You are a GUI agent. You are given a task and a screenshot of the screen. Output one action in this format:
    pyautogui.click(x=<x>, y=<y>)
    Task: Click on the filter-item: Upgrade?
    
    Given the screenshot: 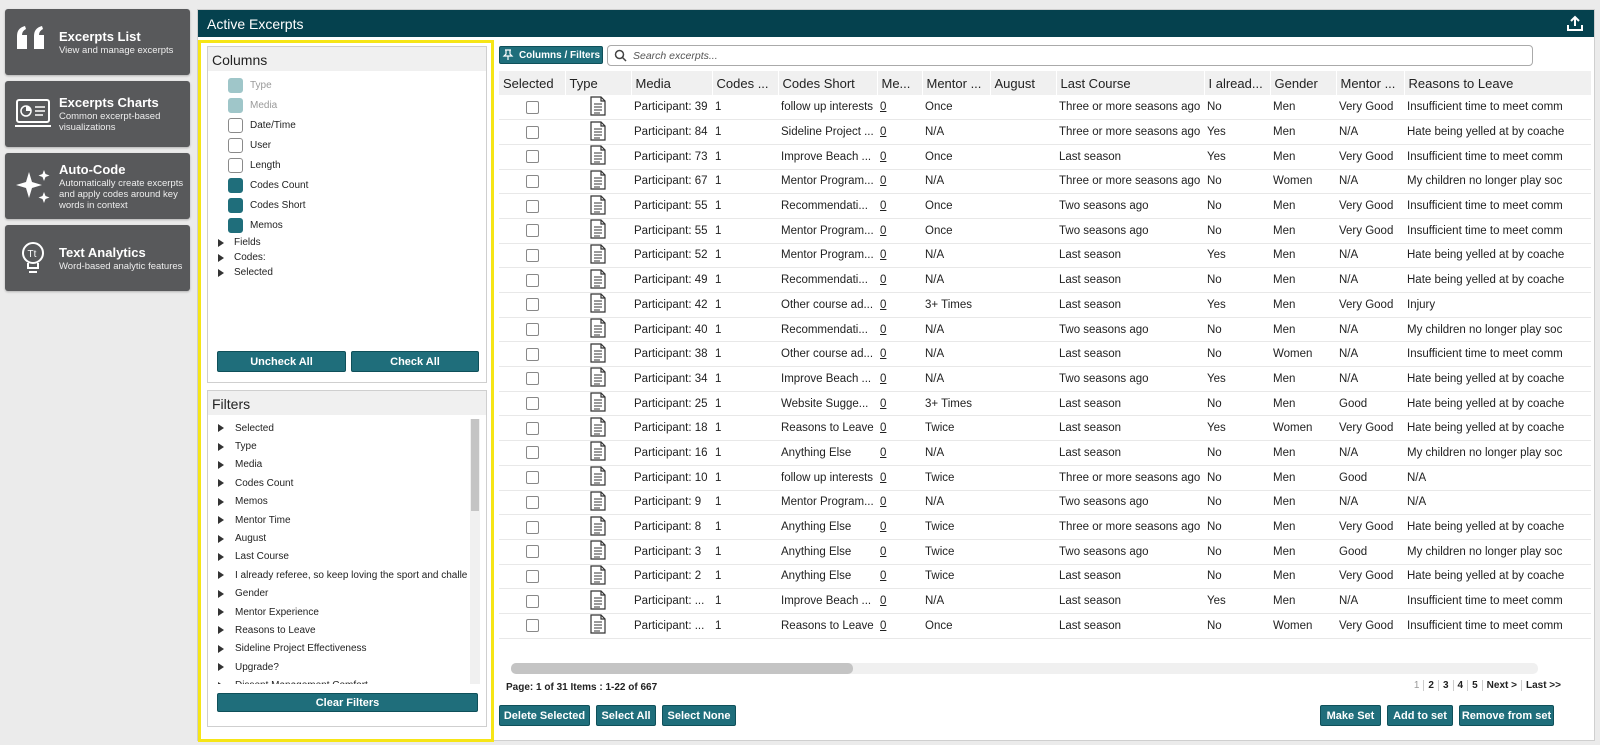 What is the action you would take?
    pyautogui.click(x=344, y=667)
    